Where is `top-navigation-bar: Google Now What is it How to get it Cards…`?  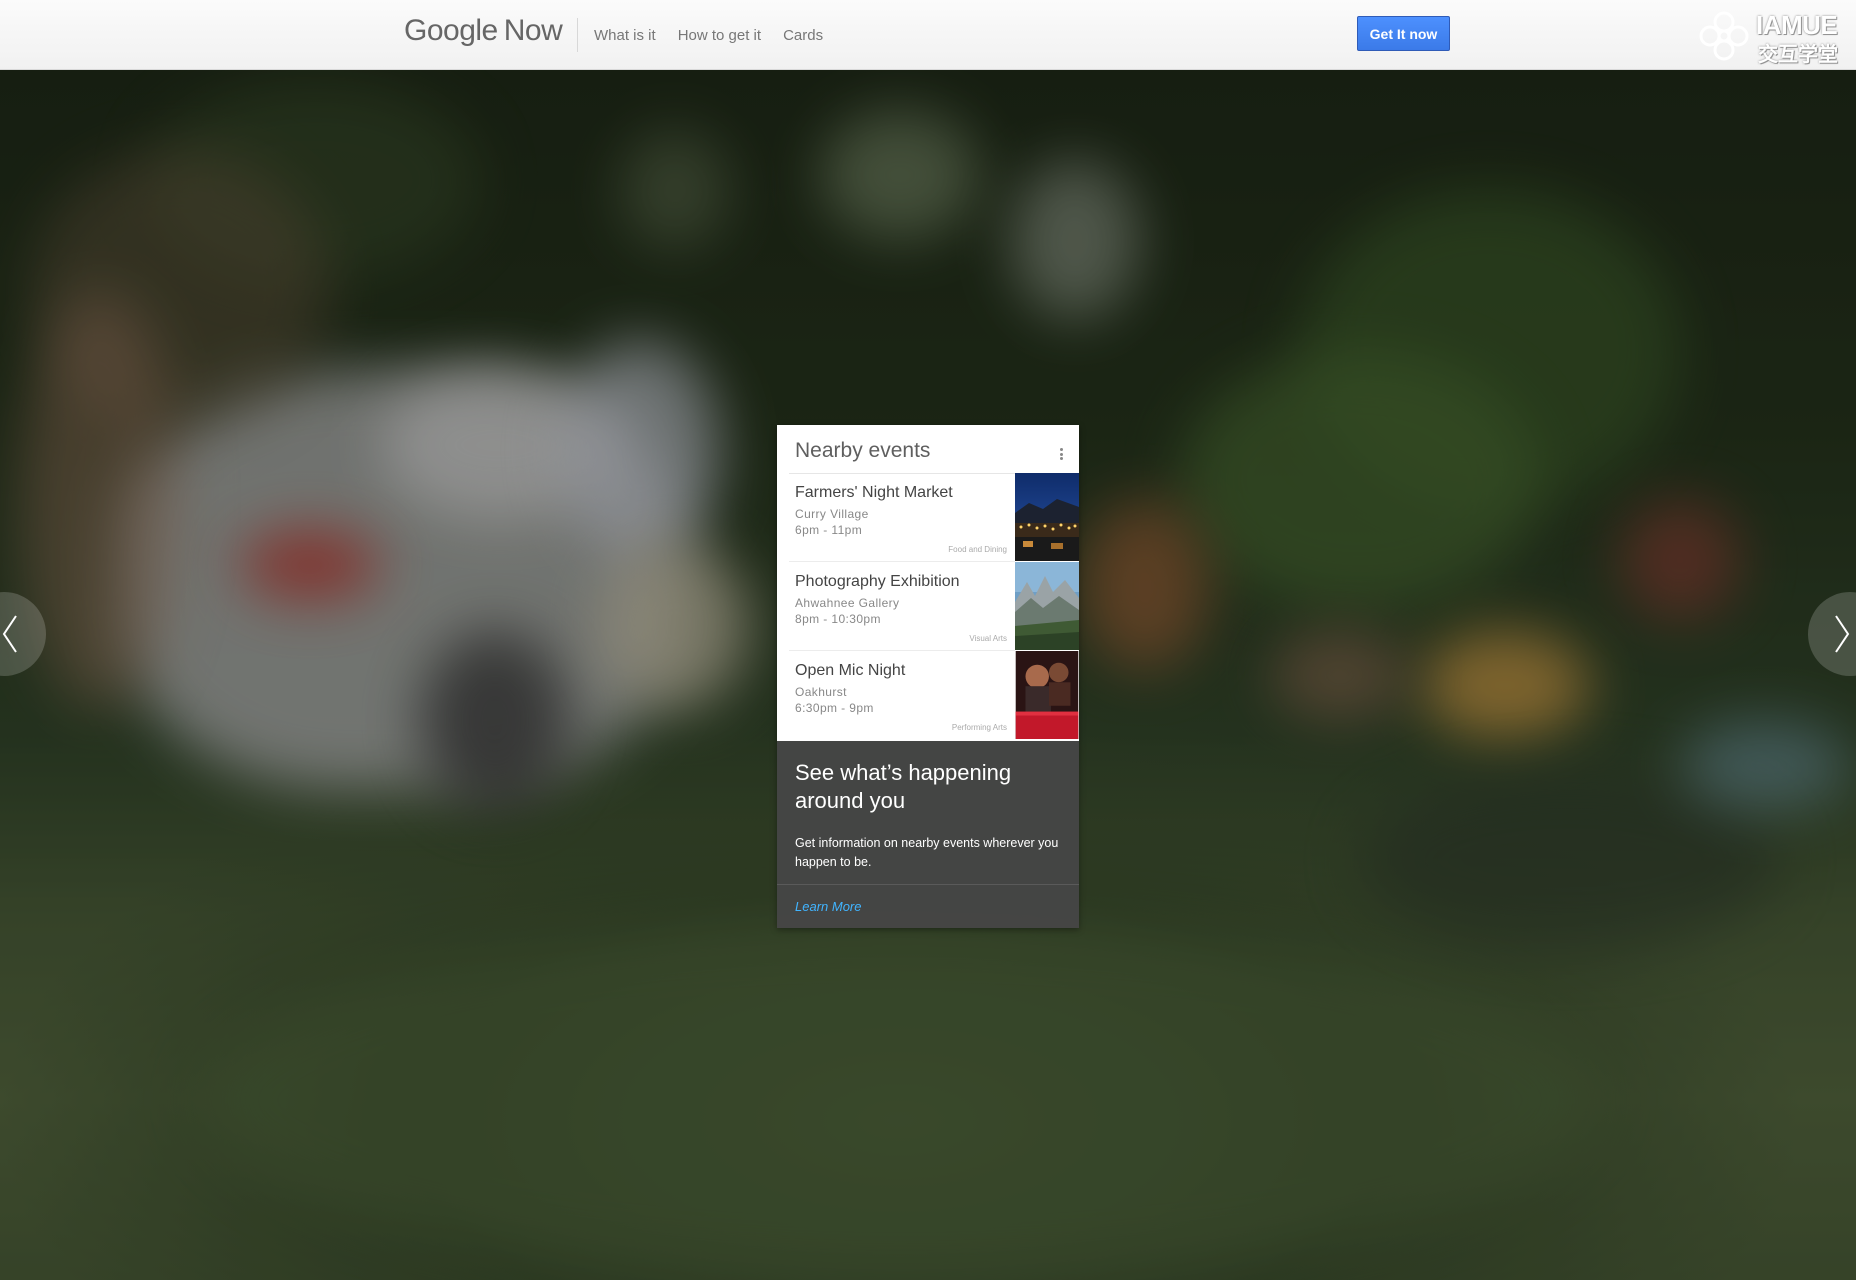
top-navigation-bar: Google Now What is it How to get it Cards… is located at coordinates (928, 35).